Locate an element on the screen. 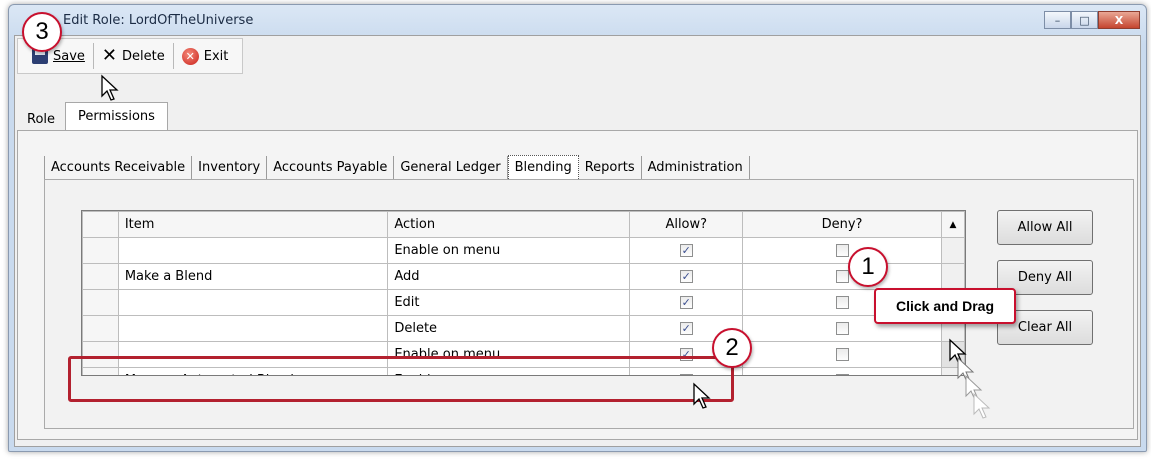 The image size is (1151, 459). delete-label: Delete is located at coordinates (143, 56).